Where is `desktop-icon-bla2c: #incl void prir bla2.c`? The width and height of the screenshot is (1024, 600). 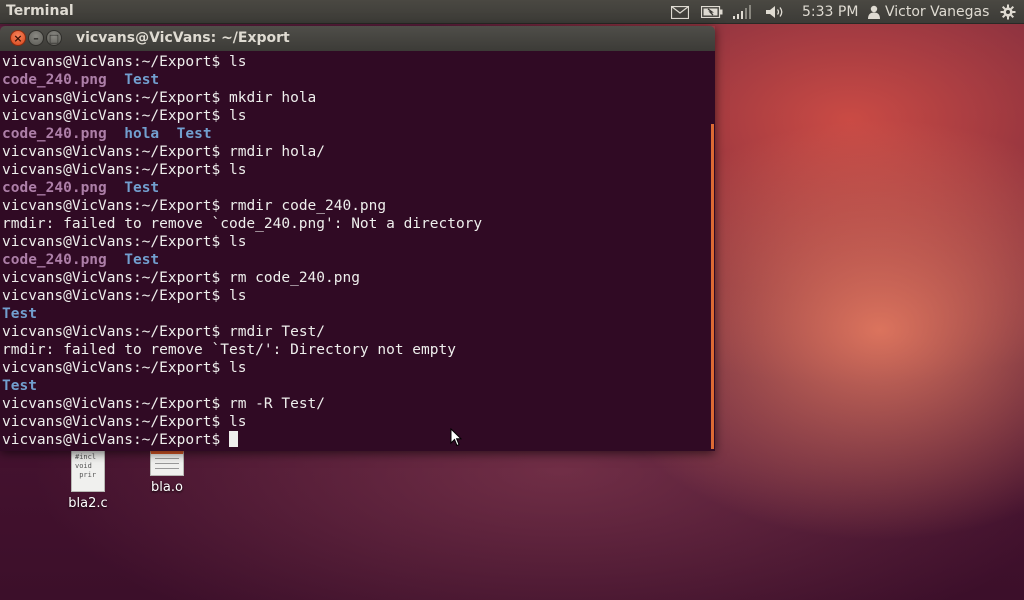
desktop-icon-bla2c: #incl void prir bla2.c is located at coordinates (88, 480).